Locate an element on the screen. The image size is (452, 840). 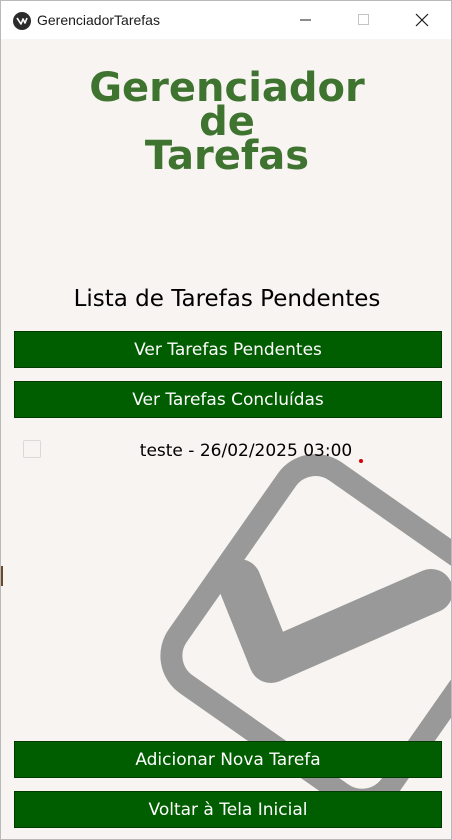
view-pending-button: Ver Tarefas Pendentes is located at coordinates (228, 349).